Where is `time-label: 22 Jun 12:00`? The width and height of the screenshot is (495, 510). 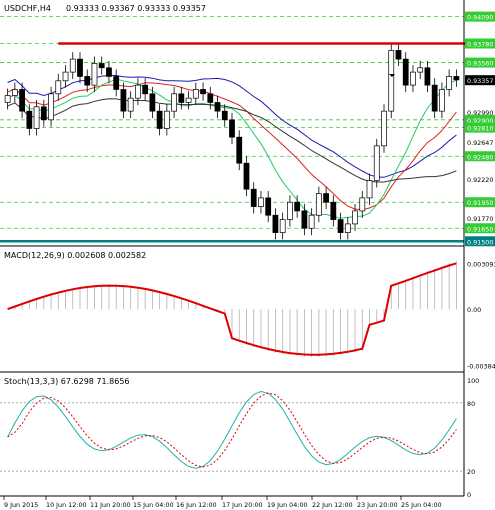 time-label: 22 Jun 12:00 is located at coordinates (332, 505).